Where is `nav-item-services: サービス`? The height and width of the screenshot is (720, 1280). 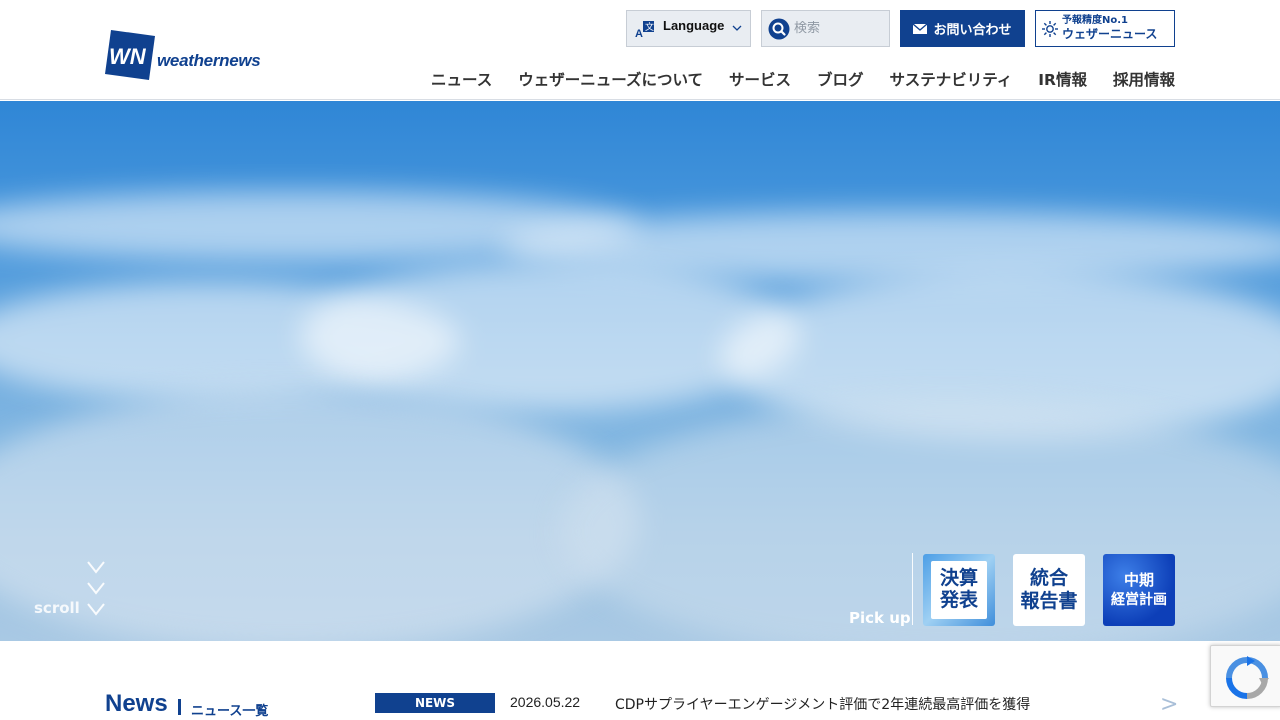
nav-item-services: サービス is located at coordinates (760, 79).